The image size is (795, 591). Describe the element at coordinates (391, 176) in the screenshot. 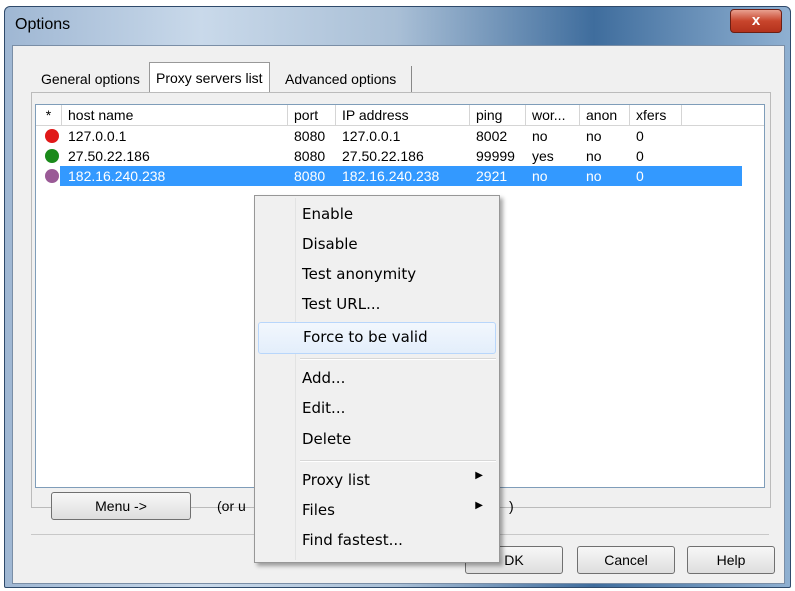

I see `cell-ip: 182.16.240.238` at that location.